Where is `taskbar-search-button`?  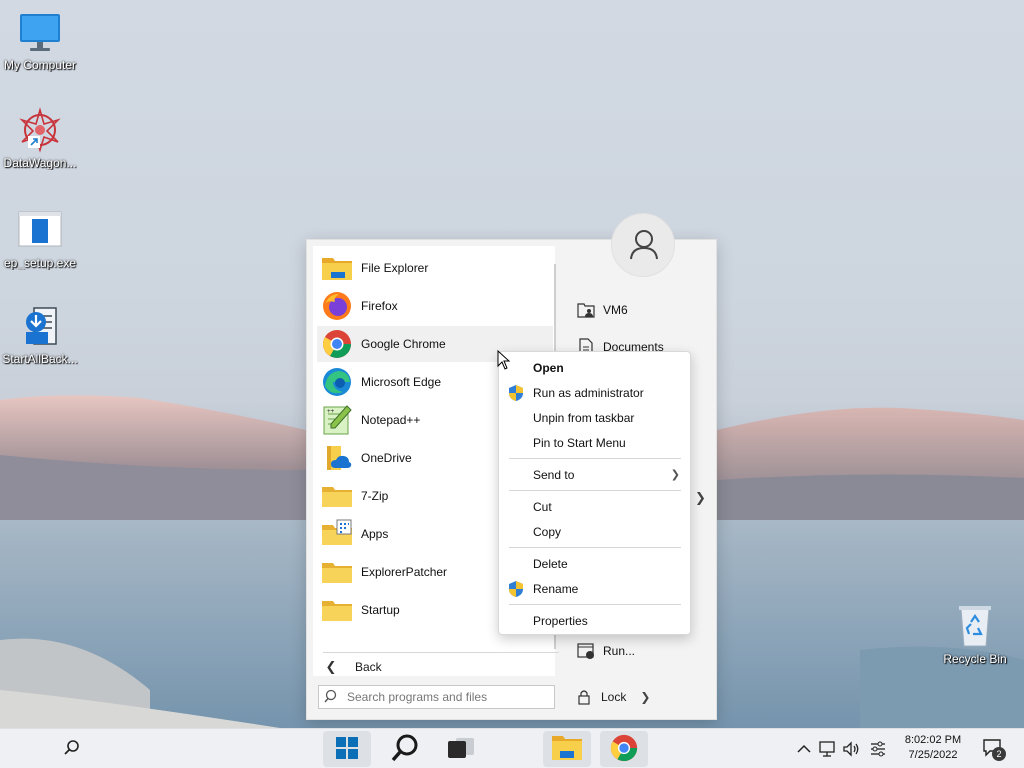 taskbar-search-button is located at coordinates (72, 749).